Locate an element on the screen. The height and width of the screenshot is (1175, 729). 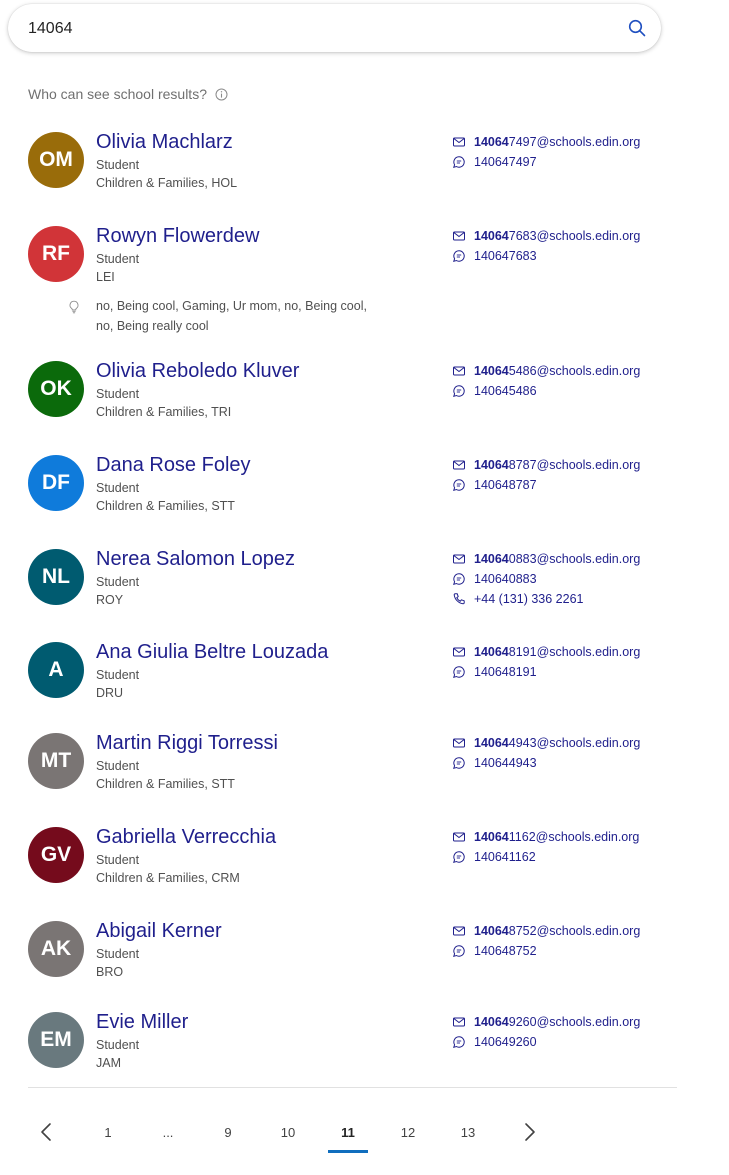
email-link: 14064 7497@schools.edin.org is located at coordinates (546, 142).